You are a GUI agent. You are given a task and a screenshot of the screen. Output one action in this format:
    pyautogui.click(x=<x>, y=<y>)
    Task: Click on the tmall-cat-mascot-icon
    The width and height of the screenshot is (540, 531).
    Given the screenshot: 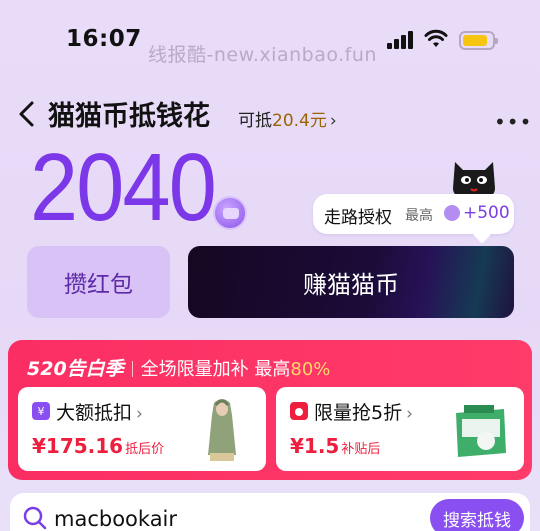 What is the action you would take?
    pyautogui.click(x=474, y=179)
    